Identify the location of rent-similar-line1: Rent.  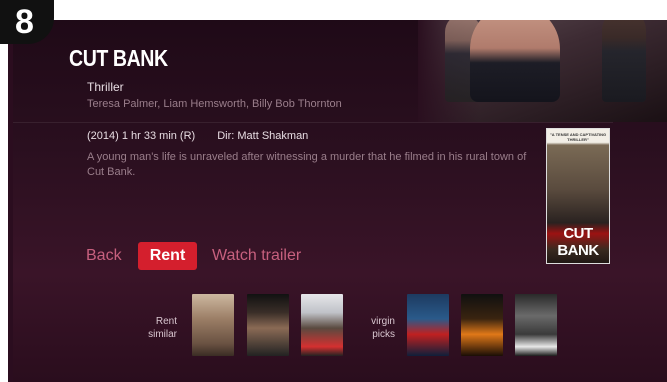
(166, 321).